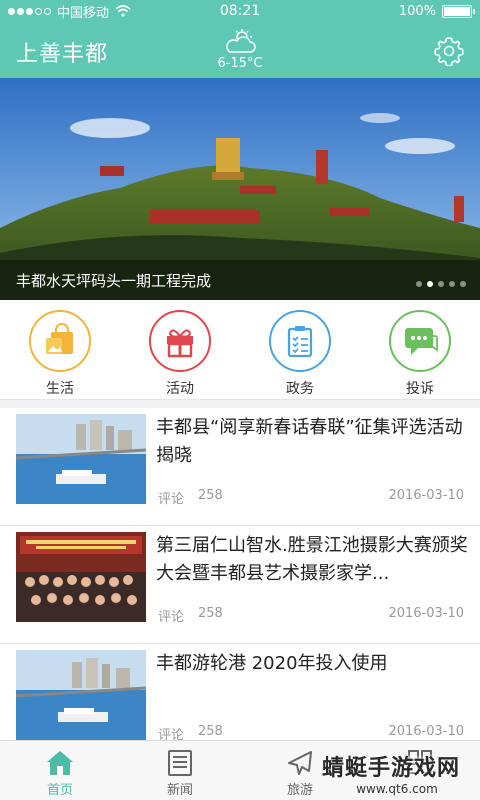 Image resolution: width=480 pixels, height=800 pixels. Describe the element at coordinates (180, 343) in the screenshot. I see `gift-icon` at that location.